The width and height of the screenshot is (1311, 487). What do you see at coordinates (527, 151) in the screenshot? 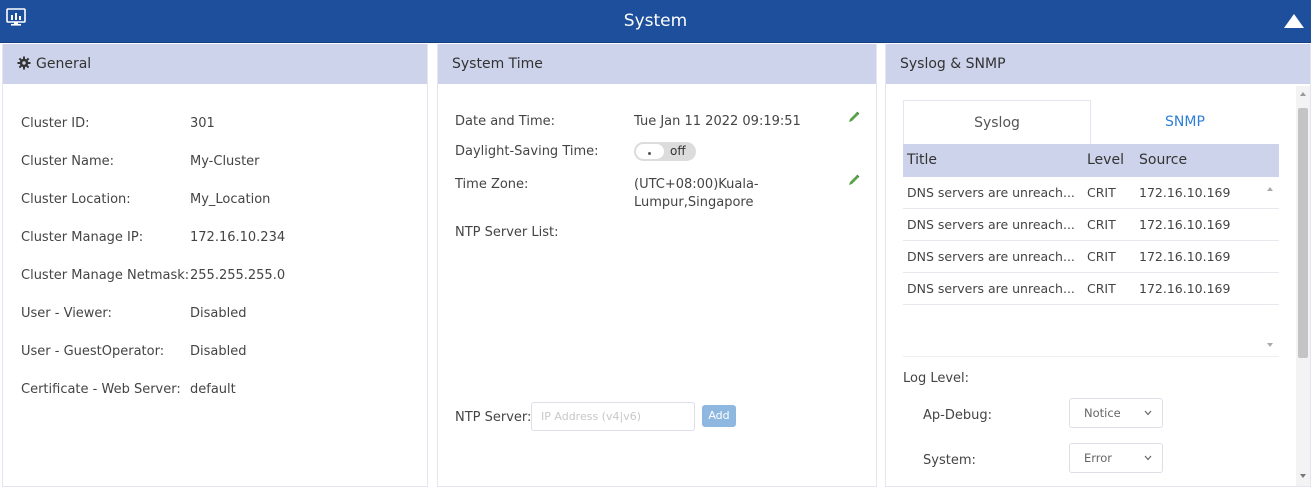
I see `dst-label: Daylight-Saving Time:` at bounding box center [527, 151].